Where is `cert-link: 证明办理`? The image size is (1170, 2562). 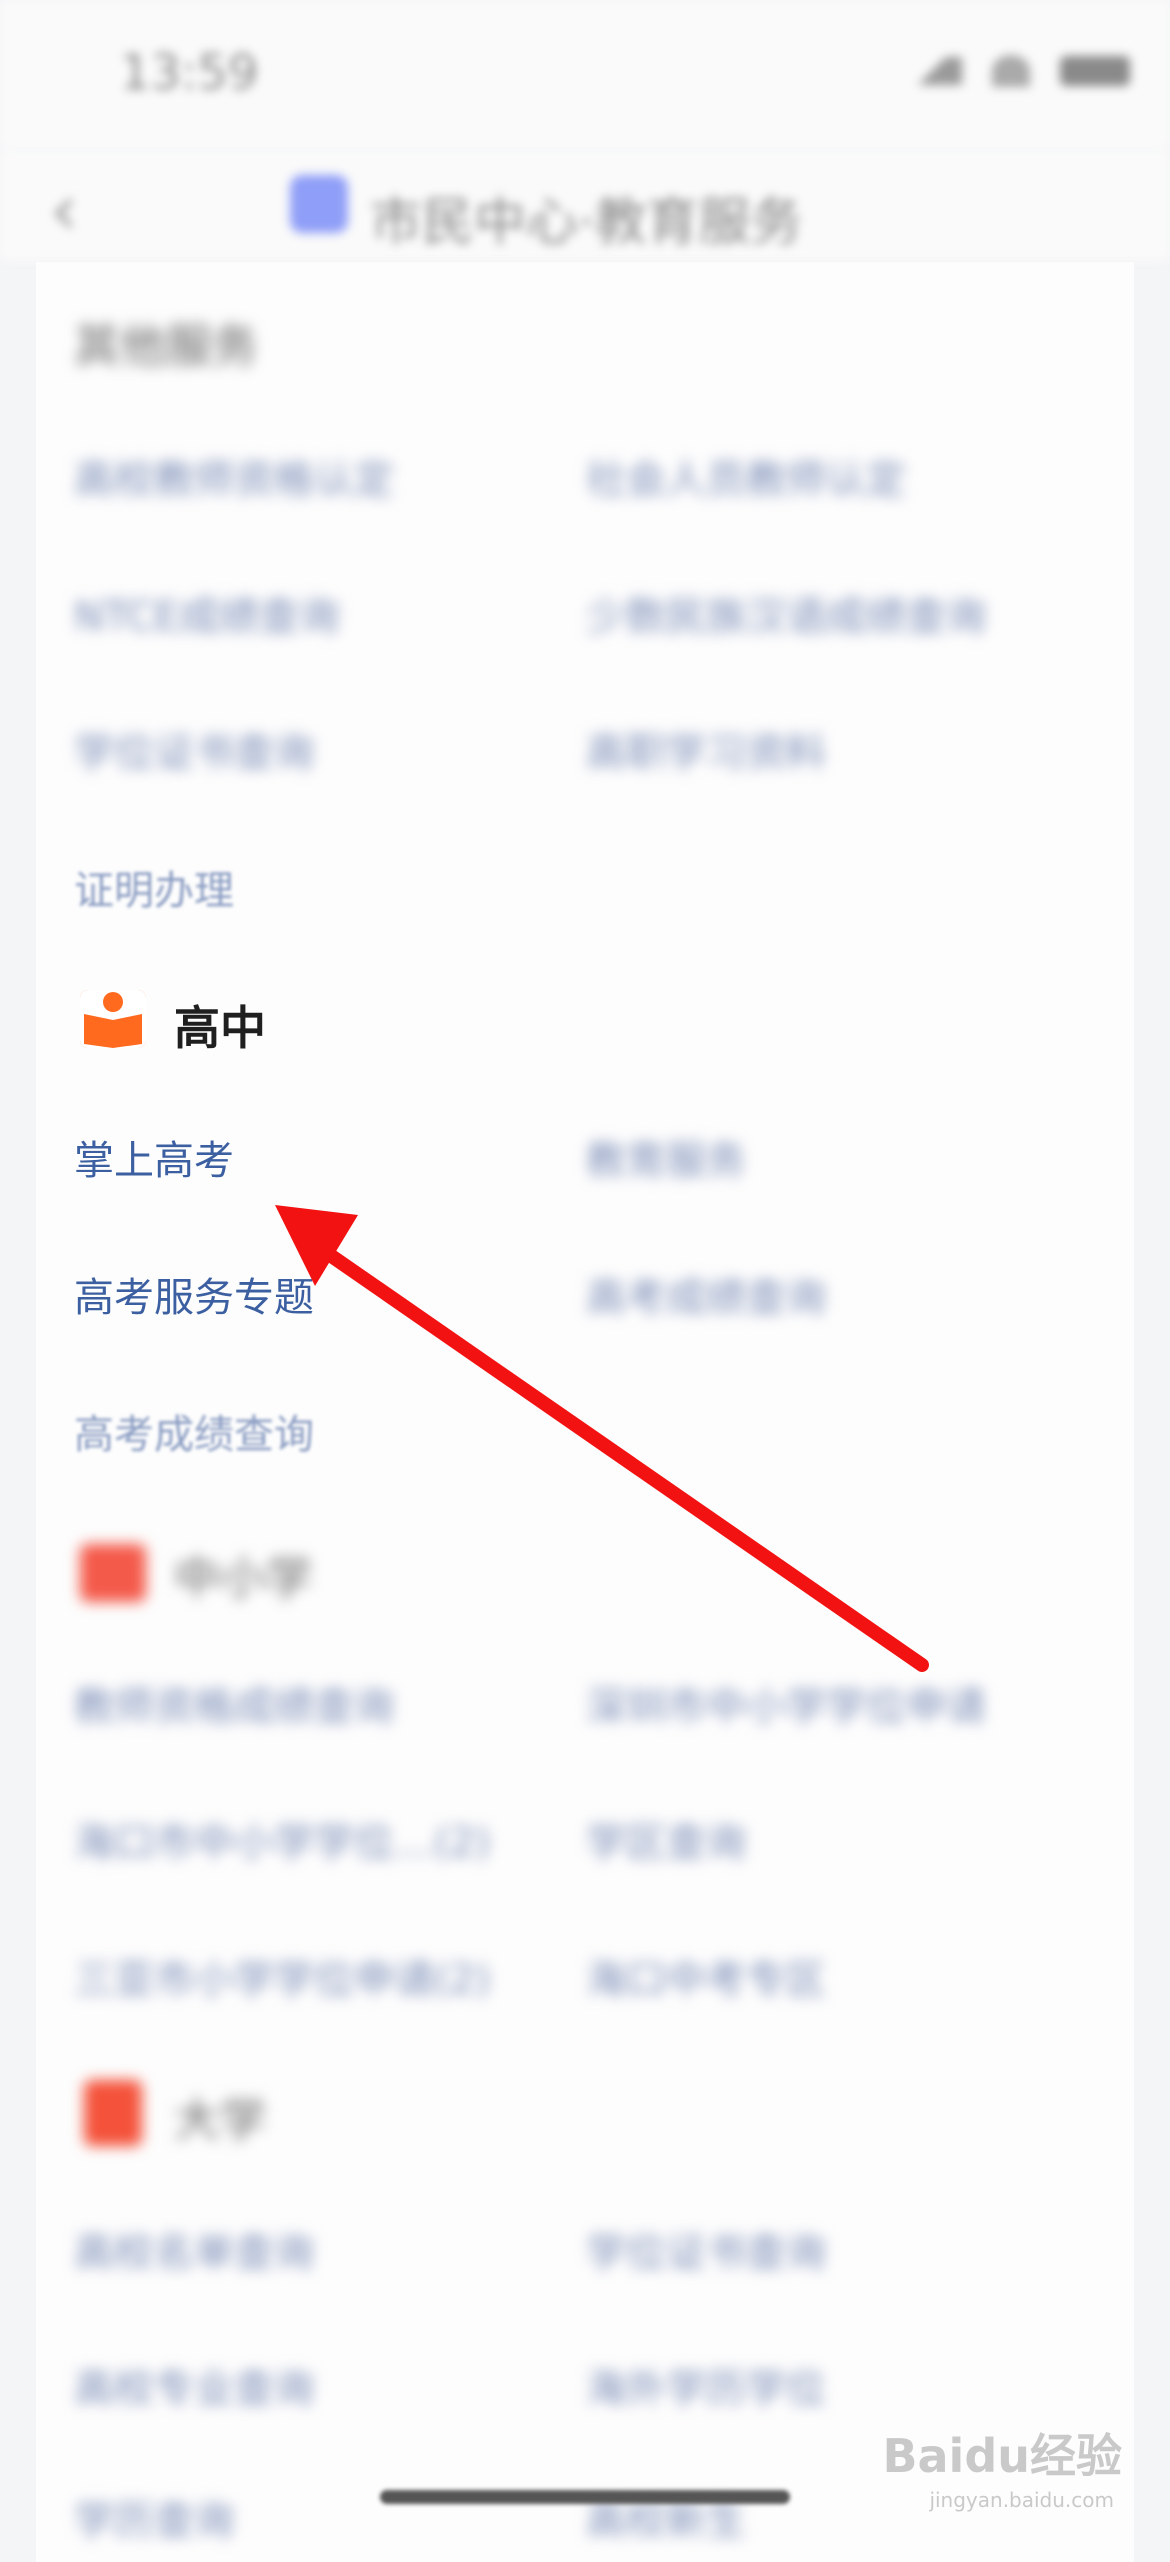
cert-link: 证明办理 is located at coordinates (154, 887).